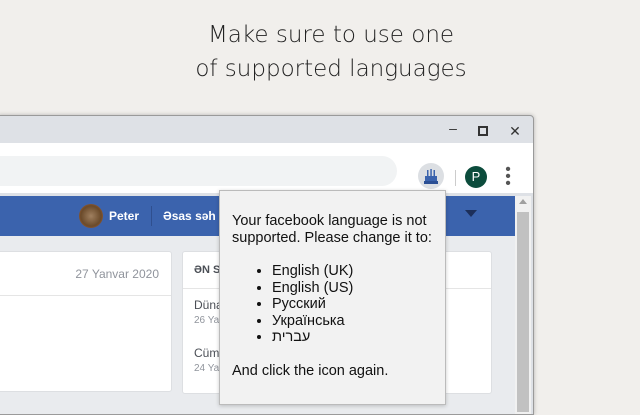 The height and width of the screenshot is (415, 640). I want to click on language-item: Русский, so click(352, 304).